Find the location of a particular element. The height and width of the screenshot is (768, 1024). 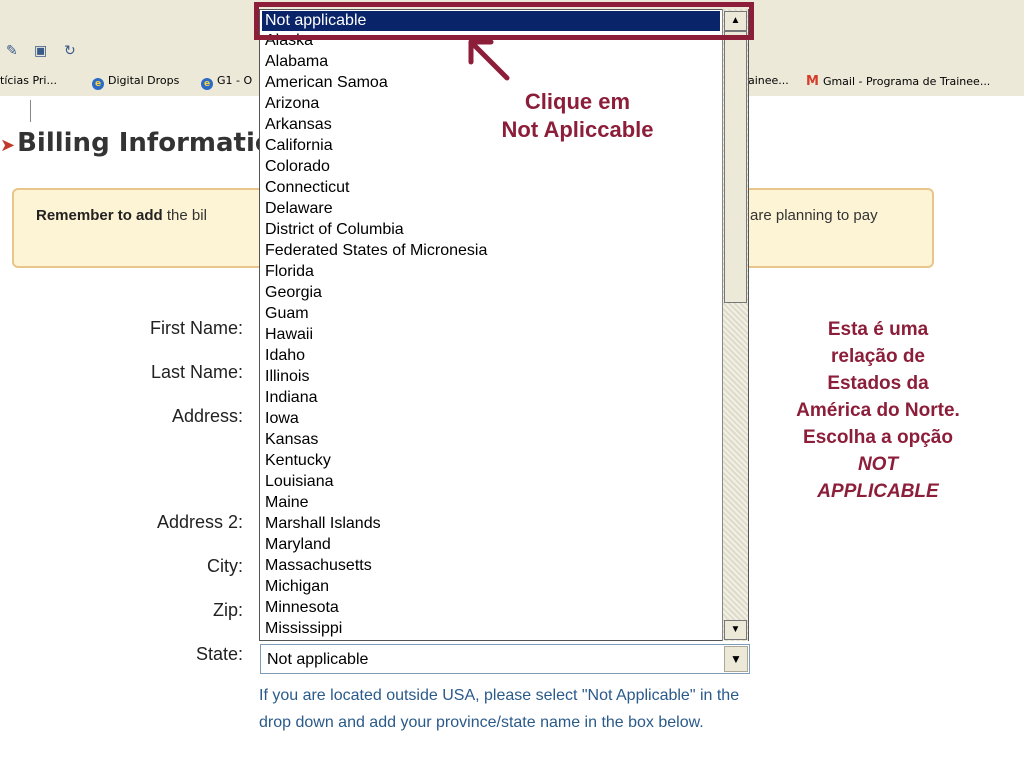

dropdown-option: Georgia is located at coordinates (293, 292).